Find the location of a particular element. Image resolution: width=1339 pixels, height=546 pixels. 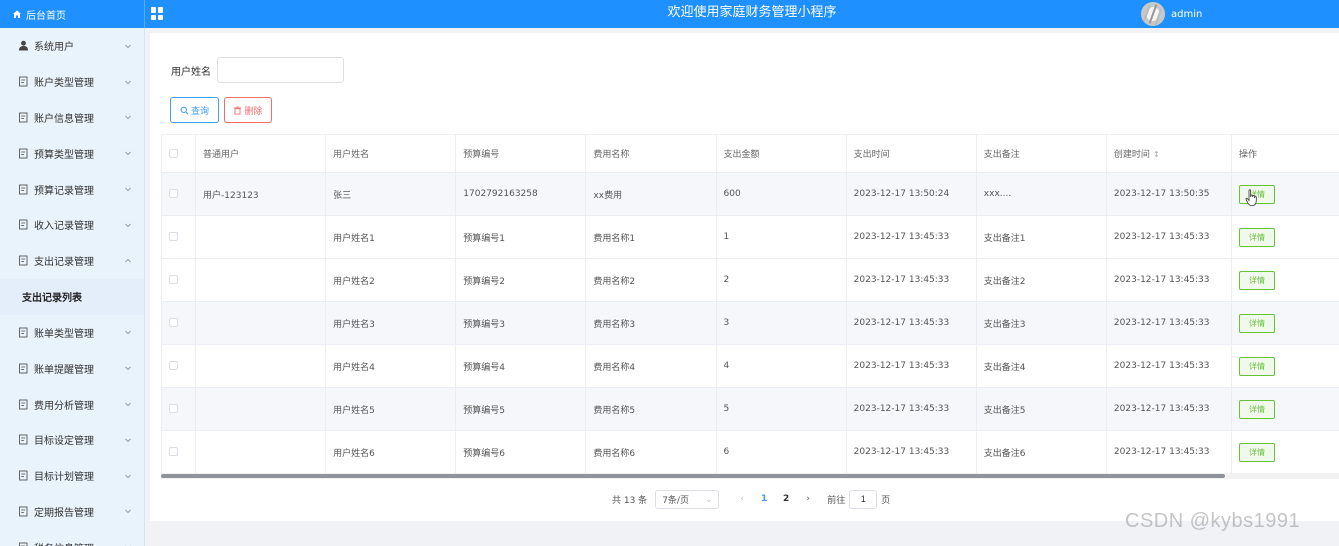

menu-grid-icon is located at coordinates (157, 13).